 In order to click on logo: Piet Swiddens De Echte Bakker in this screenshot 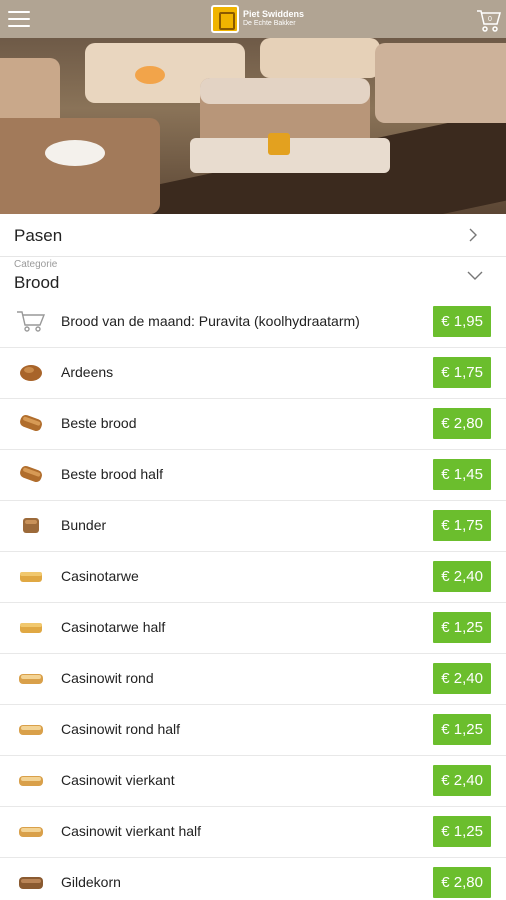, I will do `click(257, 19)`.